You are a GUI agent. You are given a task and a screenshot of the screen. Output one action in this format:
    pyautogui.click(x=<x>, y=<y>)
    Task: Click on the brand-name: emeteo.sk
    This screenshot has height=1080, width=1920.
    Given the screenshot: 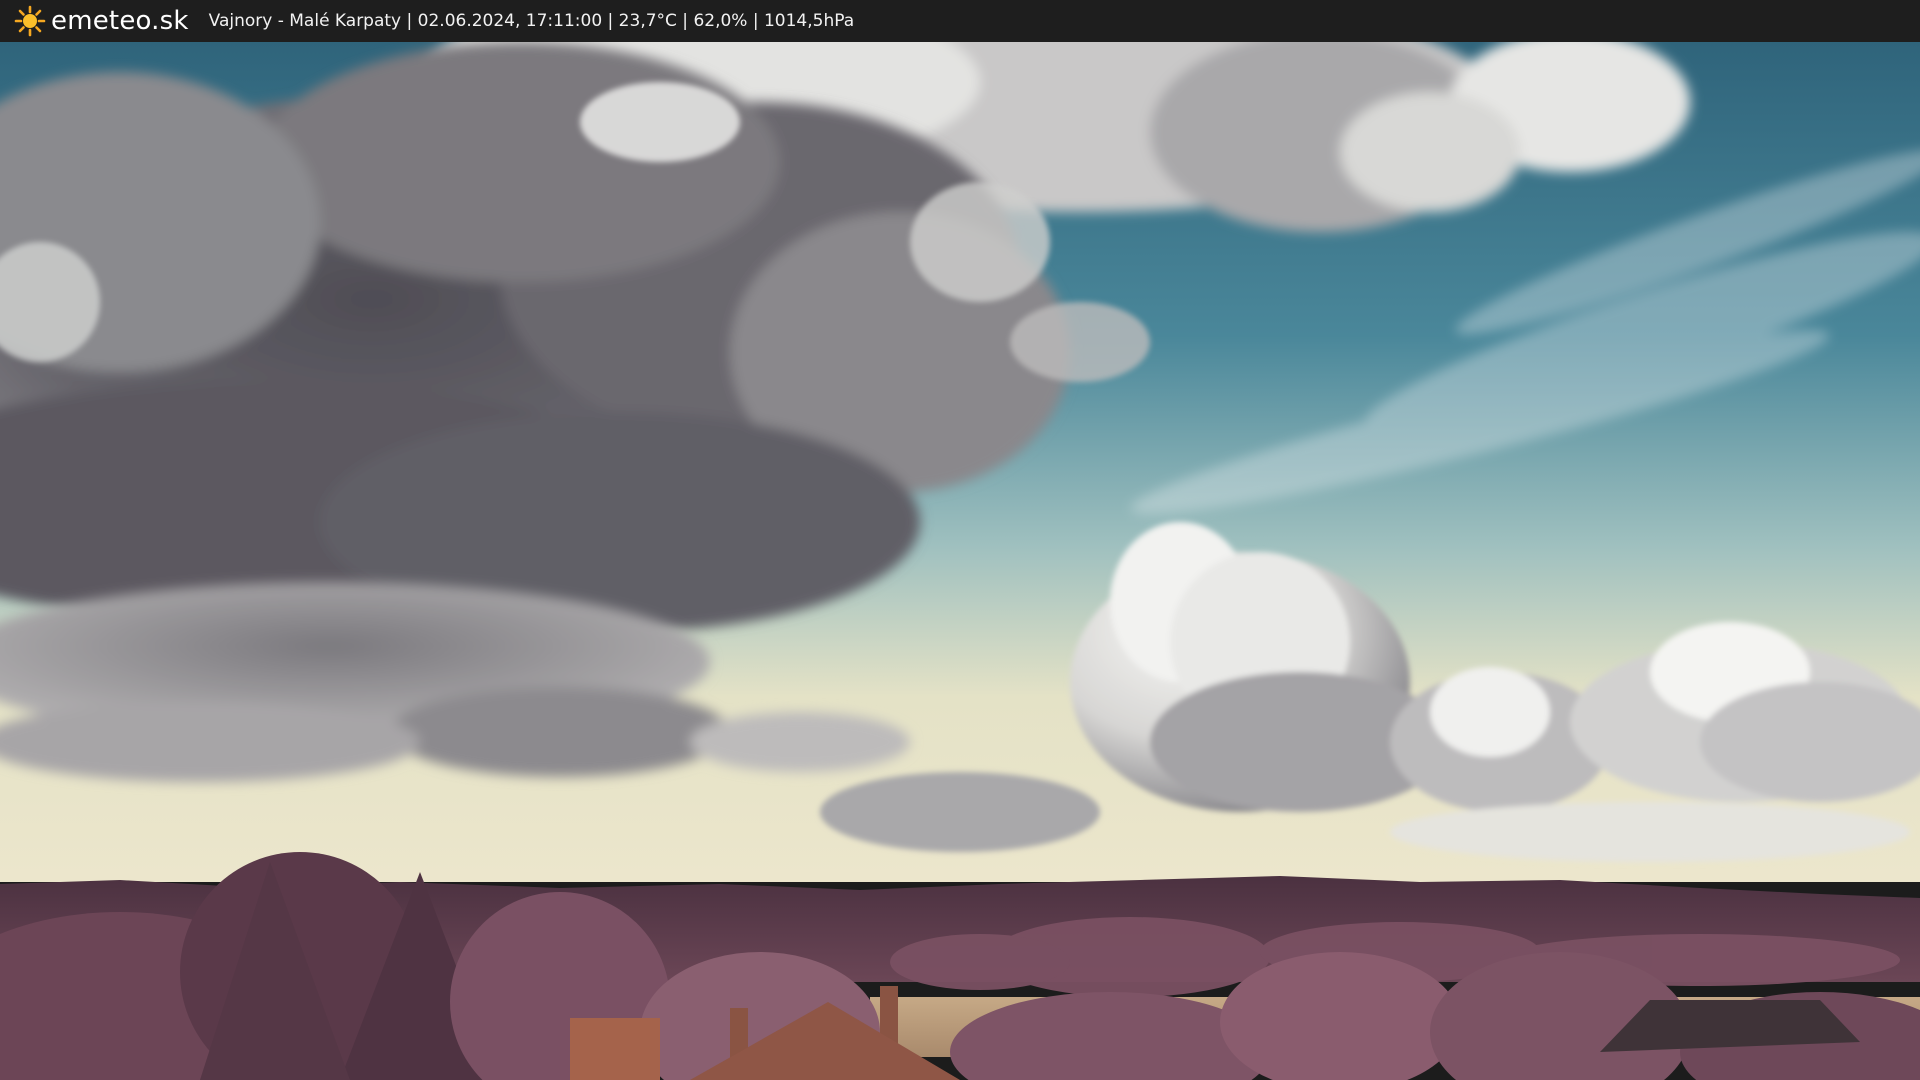 What is the action you would take?
    pyautogui.click(x=120, y=21)
    